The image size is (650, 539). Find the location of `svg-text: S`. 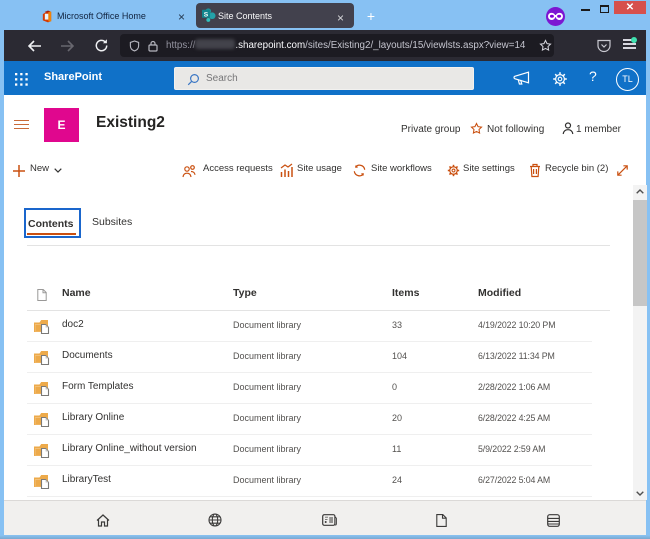

svg-text: S is located at coordinates (206, 15).